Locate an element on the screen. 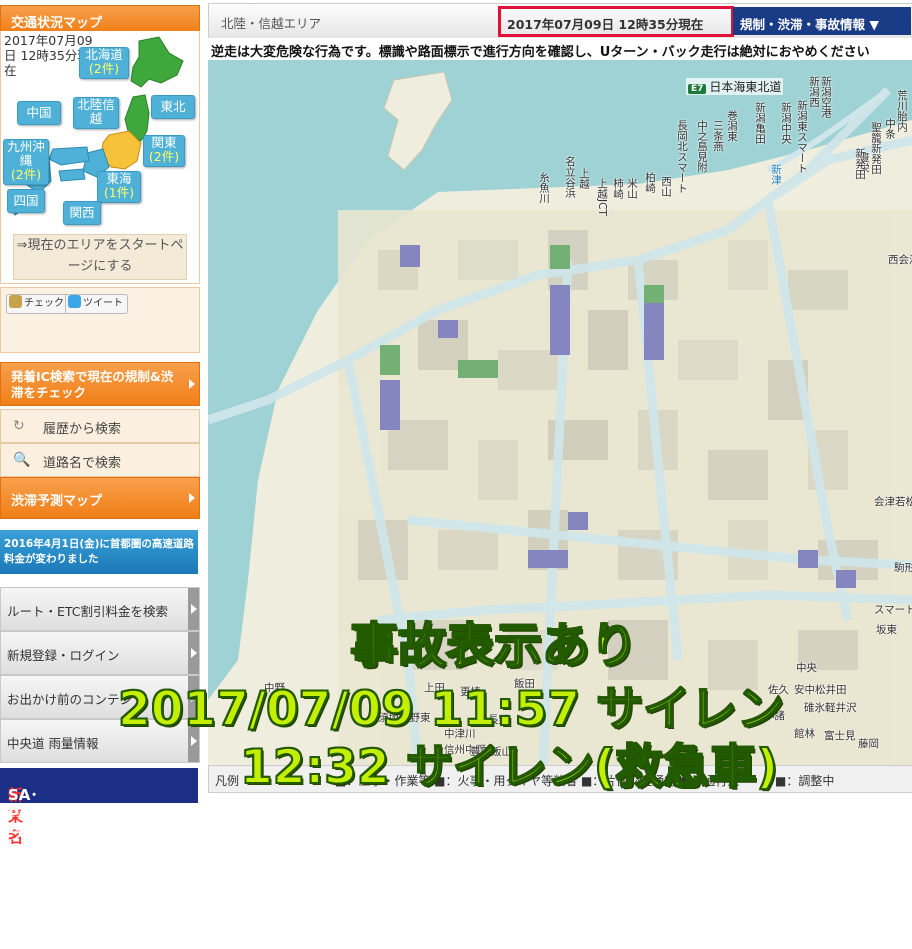 The image size is (912, 949). map-ic-label: 柿崎 is located at coordinates (618, 188).